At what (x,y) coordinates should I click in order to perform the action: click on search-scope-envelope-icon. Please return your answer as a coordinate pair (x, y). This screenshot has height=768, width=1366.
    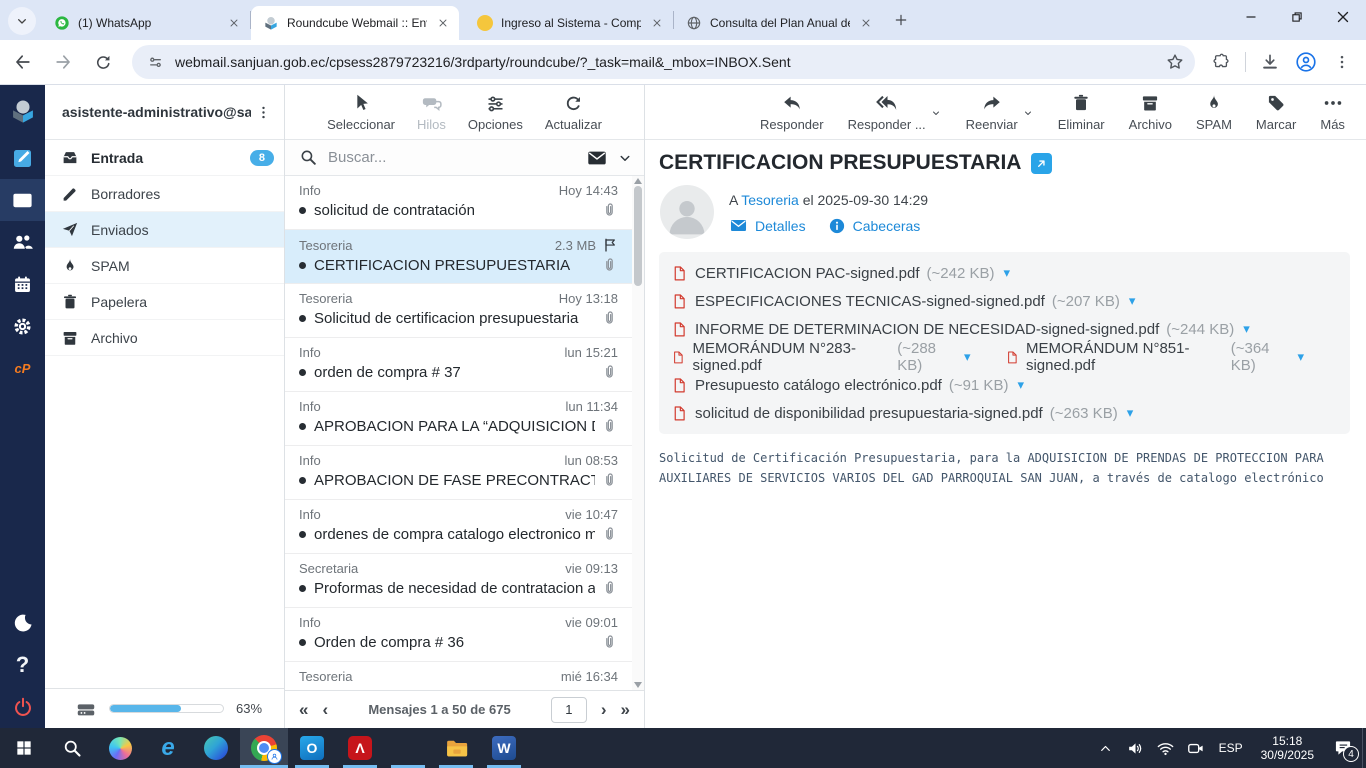
    Looking at the image, I should click on (597, 158).